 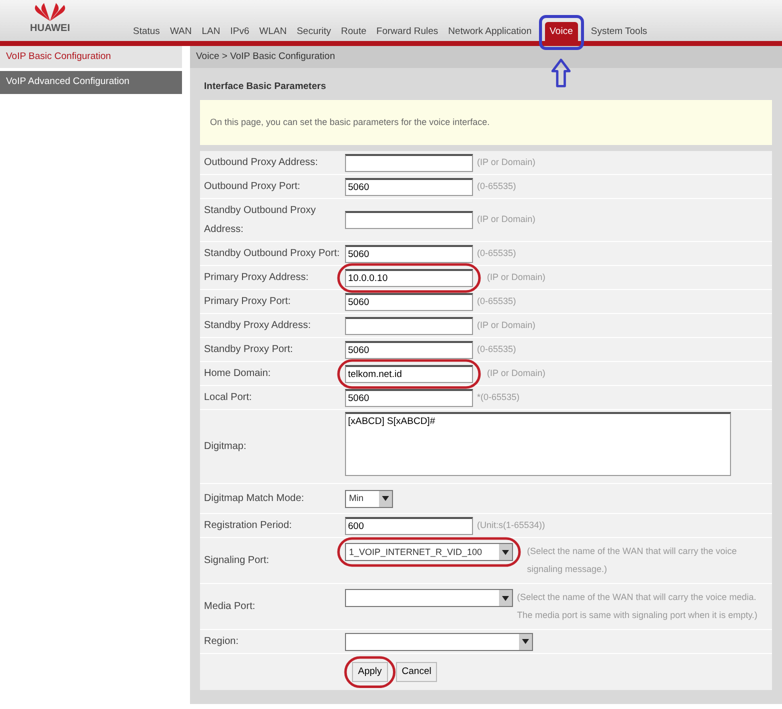 What do you see at coordinates (256, 278) in the screenshot?
I see `field-label: Primary Proxy Address:` at bounding box center [256, 278].